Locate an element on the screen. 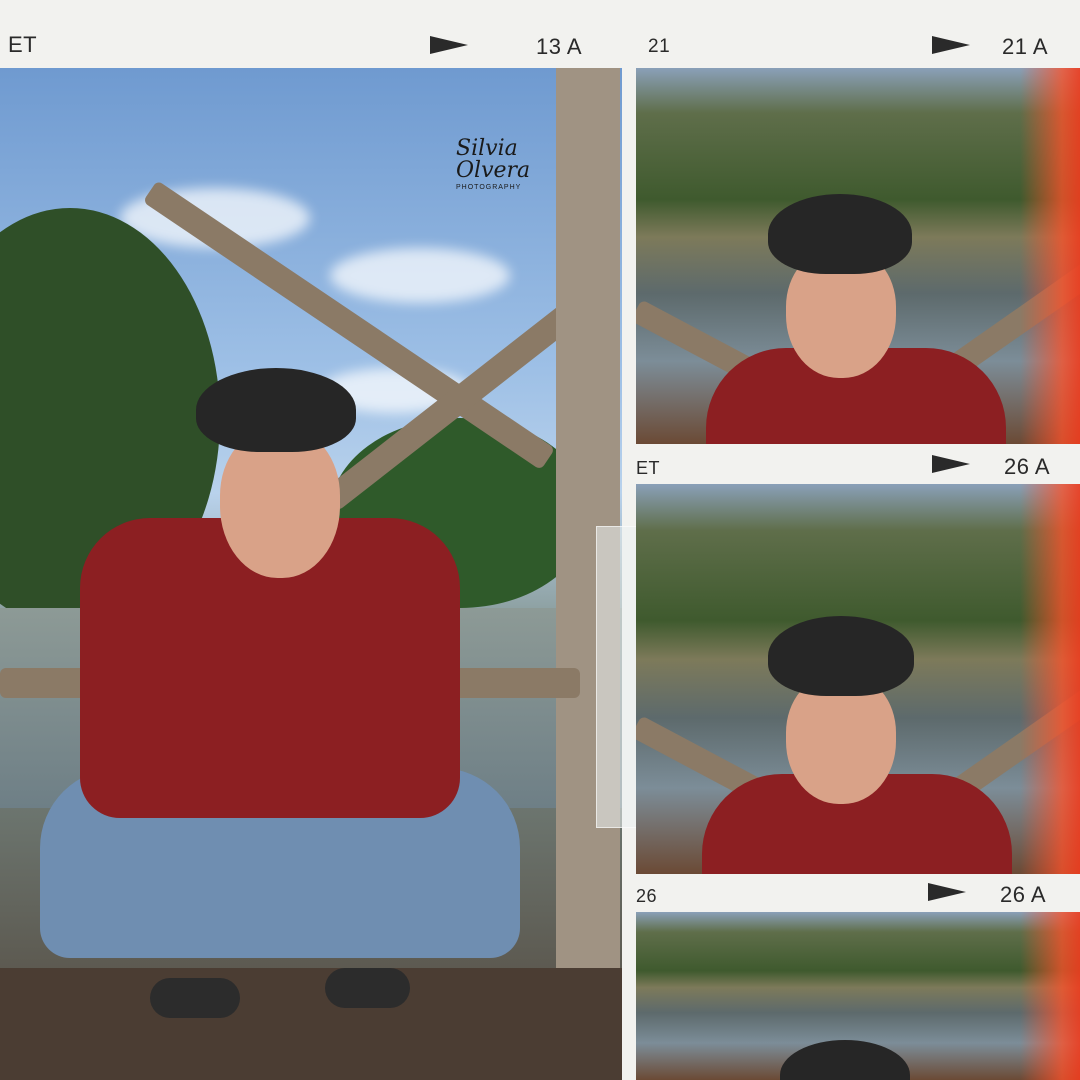 The height and width of the screenshot is (1080, 1080). watermark-line: Olvera is located at coordinates (493, 170).